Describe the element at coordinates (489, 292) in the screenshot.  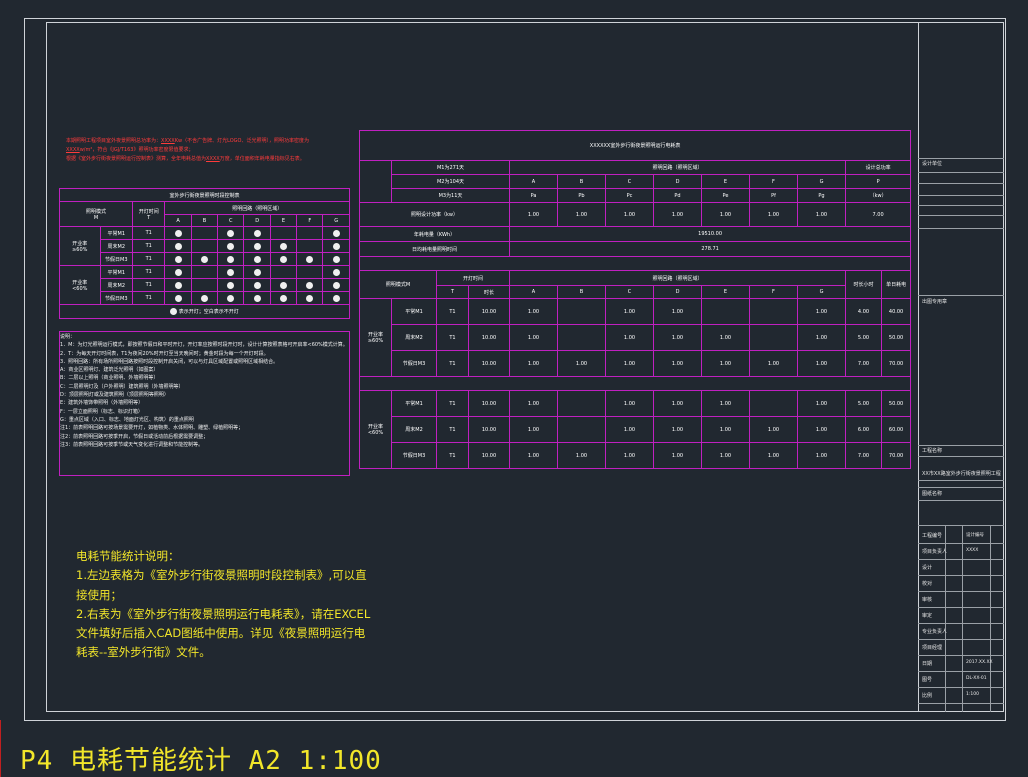
I see `duration-header: 时长` at that location.